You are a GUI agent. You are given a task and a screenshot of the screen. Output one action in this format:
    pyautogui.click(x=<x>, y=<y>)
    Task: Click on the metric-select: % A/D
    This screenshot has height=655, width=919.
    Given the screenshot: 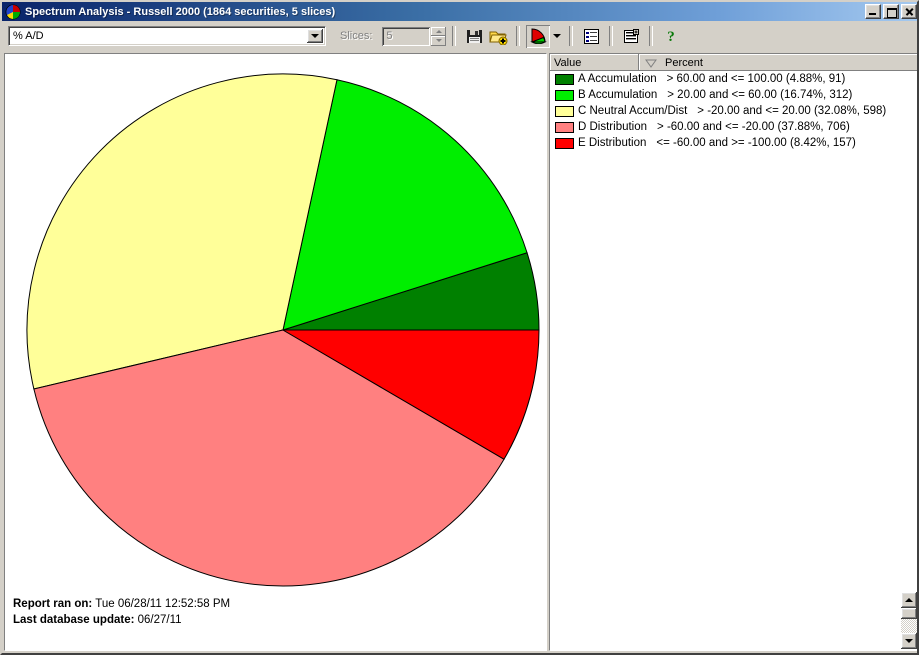 What is the action you would take?
    pyautogui.click(x=167, y=36)
    